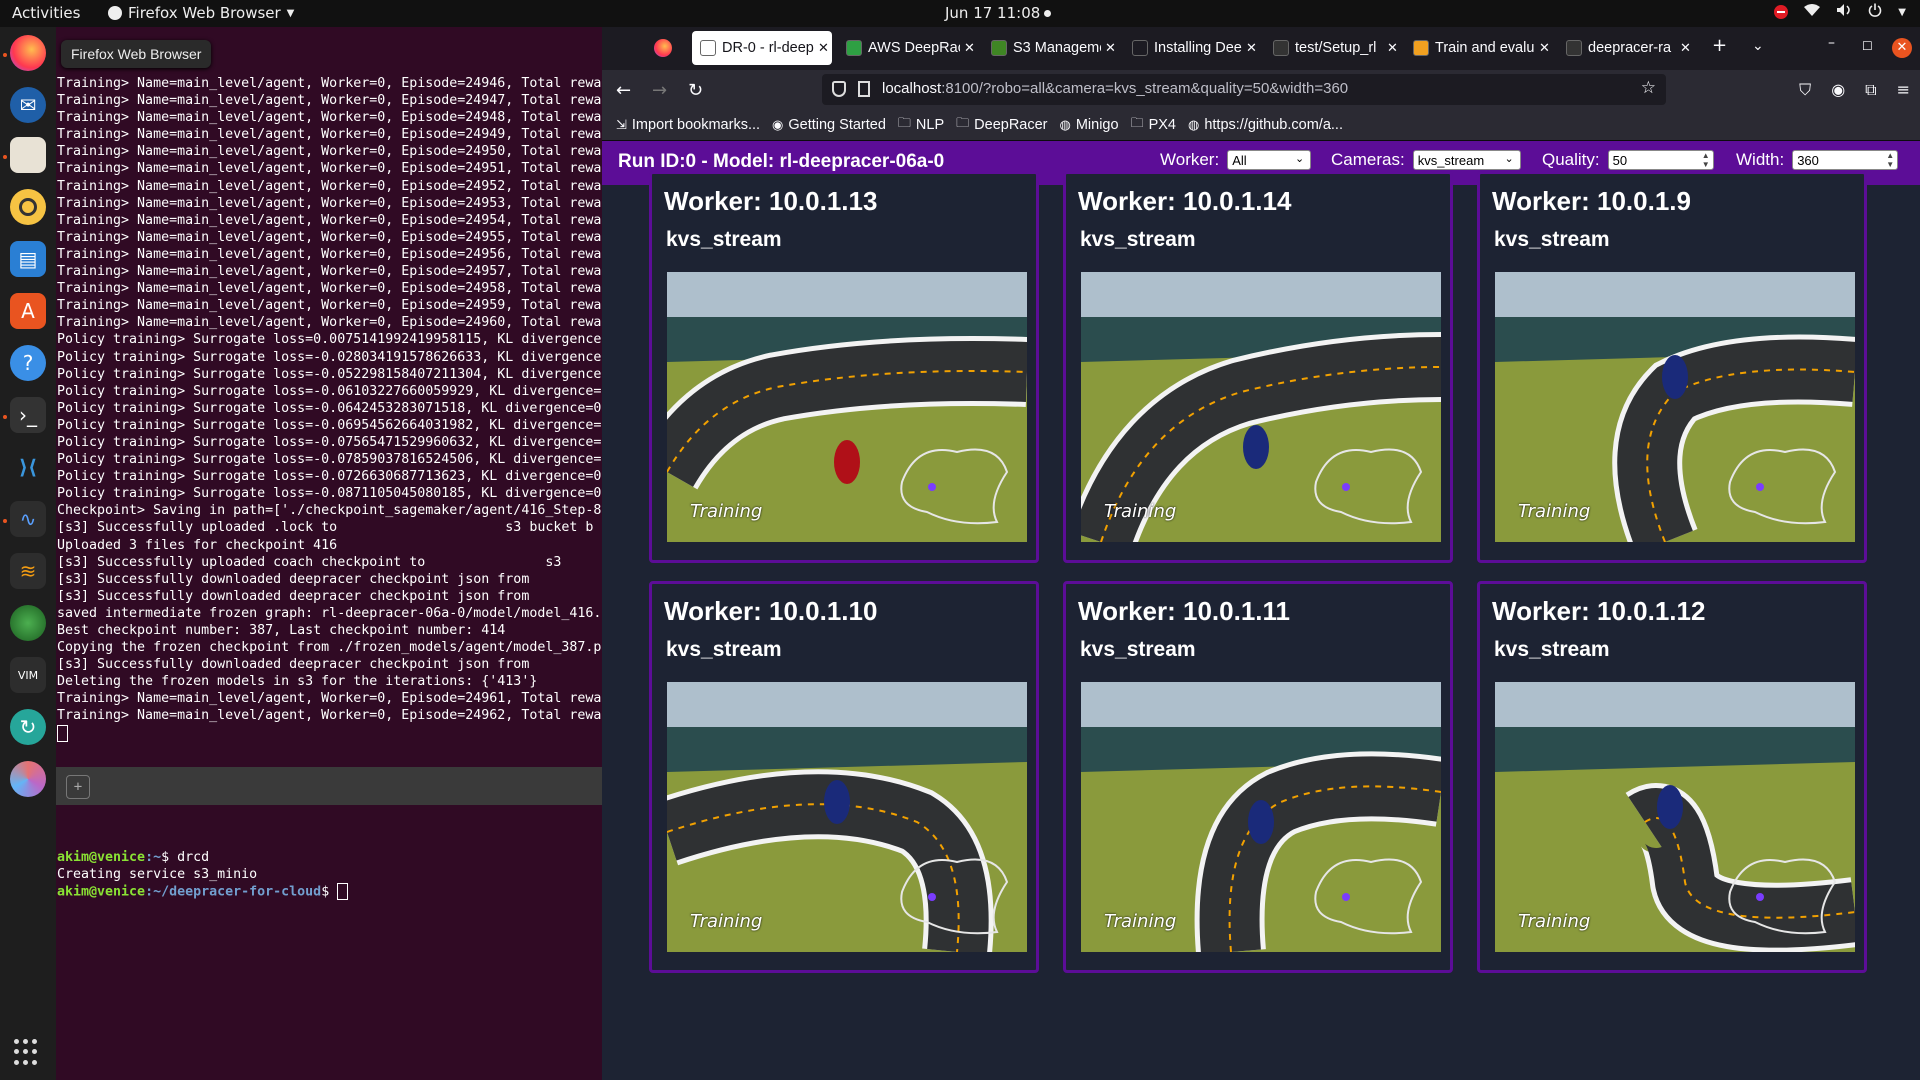 The width and height of the screenshot is (1920, 1080). Describe the element at coordinates (771, 201) in the screenshot. I see `worker-title: Worker: 10.0.1.13` at that location.